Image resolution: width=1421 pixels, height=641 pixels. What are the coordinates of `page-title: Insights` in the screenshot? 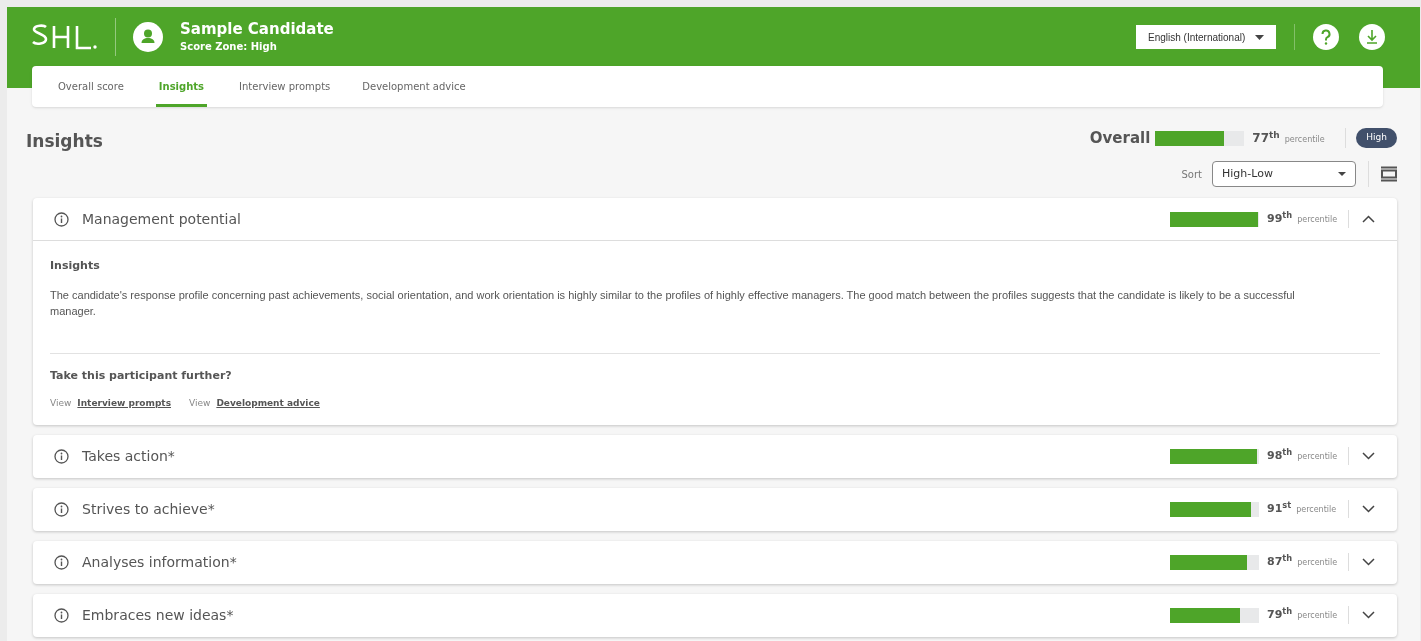 It's located at (64, 141).